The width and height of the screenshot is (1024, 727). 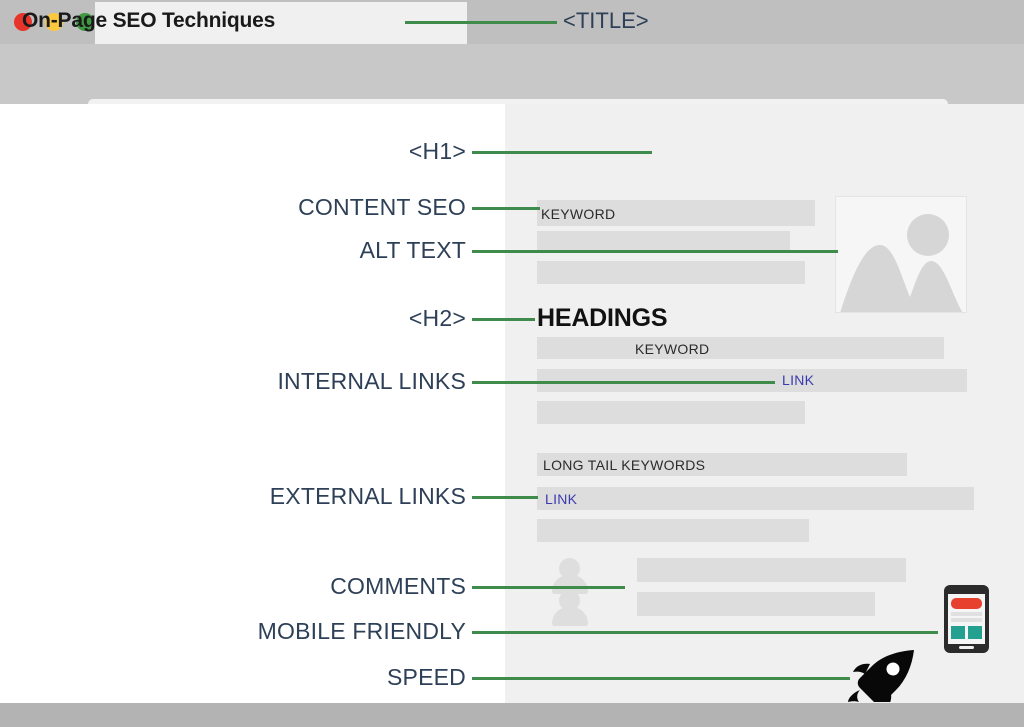 I want to click on external-link-text: LINK, so click(x=561, y=499).